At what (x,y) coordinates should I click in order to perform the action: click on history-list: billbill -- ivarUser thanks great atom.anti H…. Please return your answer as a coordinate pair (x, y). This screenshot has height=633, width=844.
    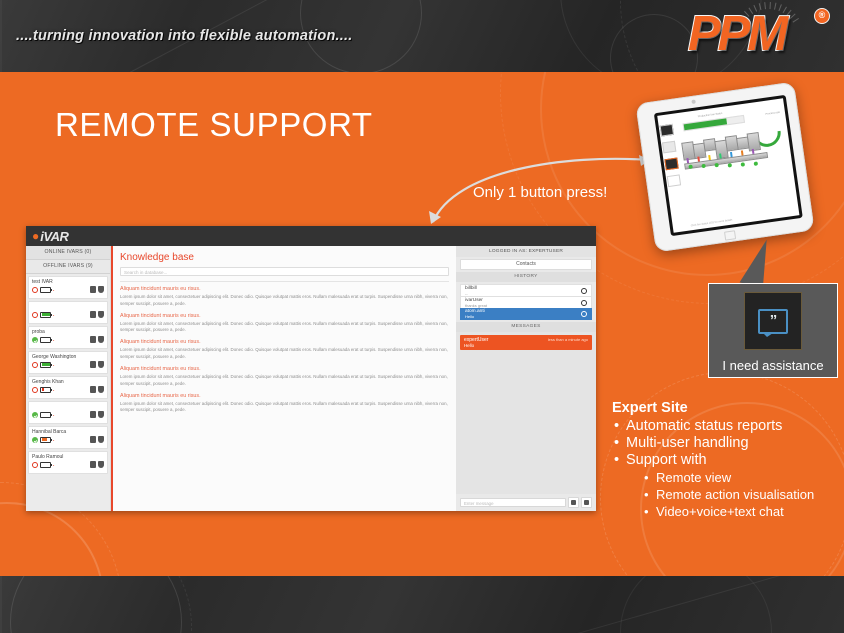
    Looking at the image, I should click on (526, 301).